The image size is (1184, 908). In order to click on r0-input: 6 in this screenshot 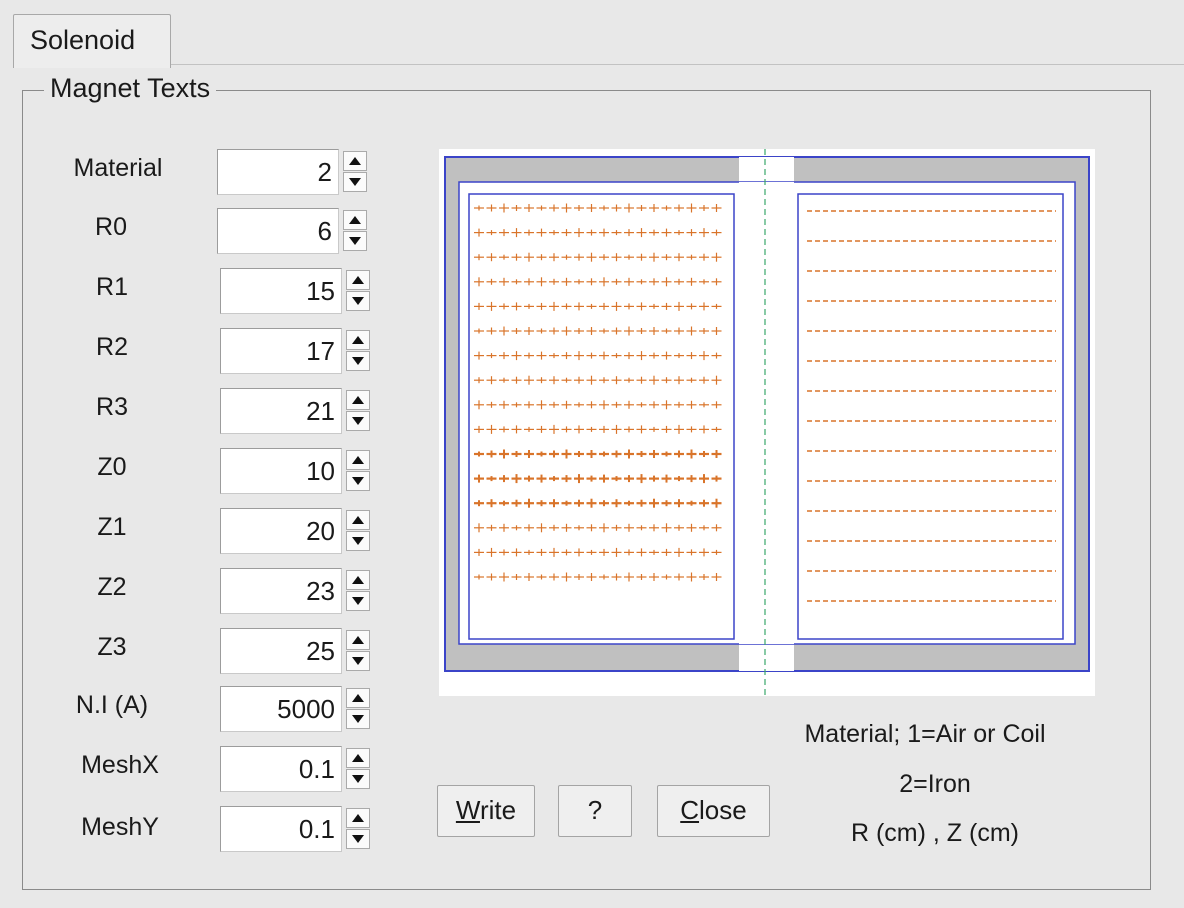, I will do `click(278, 231)`.